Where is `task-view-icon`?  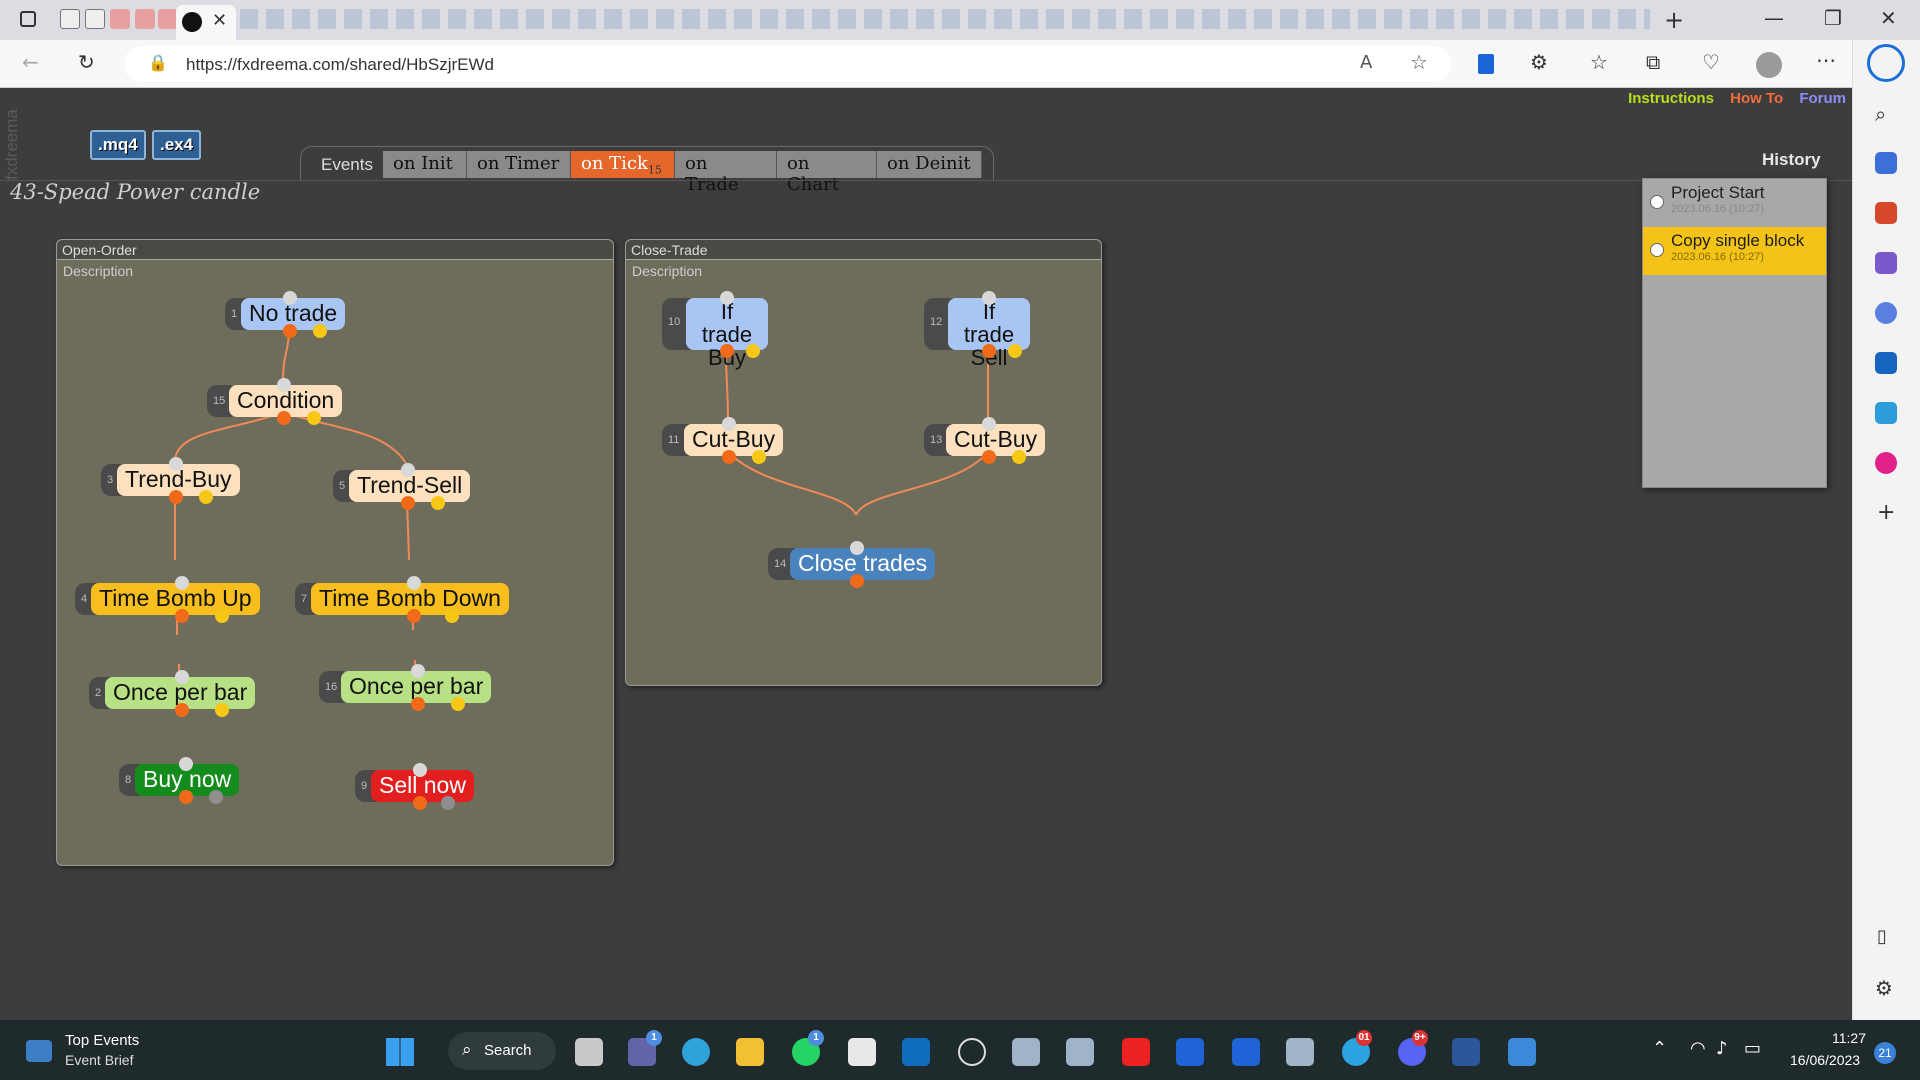 task-view-icon is located at coordinates (589, 1052).